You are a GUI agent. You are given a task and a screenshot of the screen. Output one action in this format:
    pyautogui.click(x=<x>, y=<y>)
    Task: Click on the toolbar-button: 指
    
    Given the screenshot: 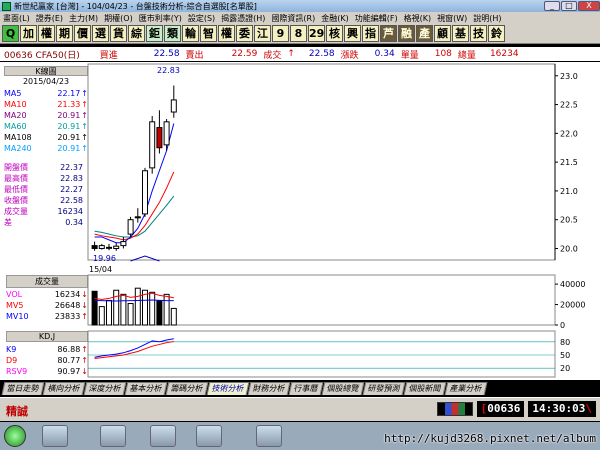 What is the action you would take?
    pyautogui.click(x=370, y=33)
    